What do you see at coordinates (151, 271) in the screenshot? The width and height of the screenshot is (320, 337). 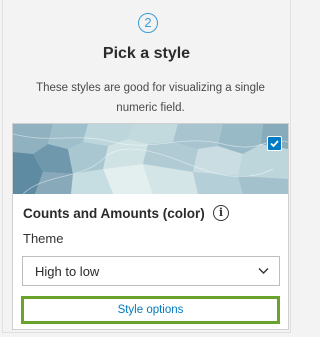 I see `theme-select: High to low` at bounding box center [151, 271].